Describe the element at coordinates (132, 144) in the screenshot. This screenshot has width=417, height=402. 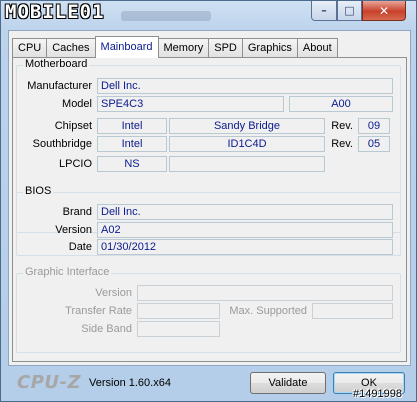
I see `southbridge-vendor-value: Intel` at that location.